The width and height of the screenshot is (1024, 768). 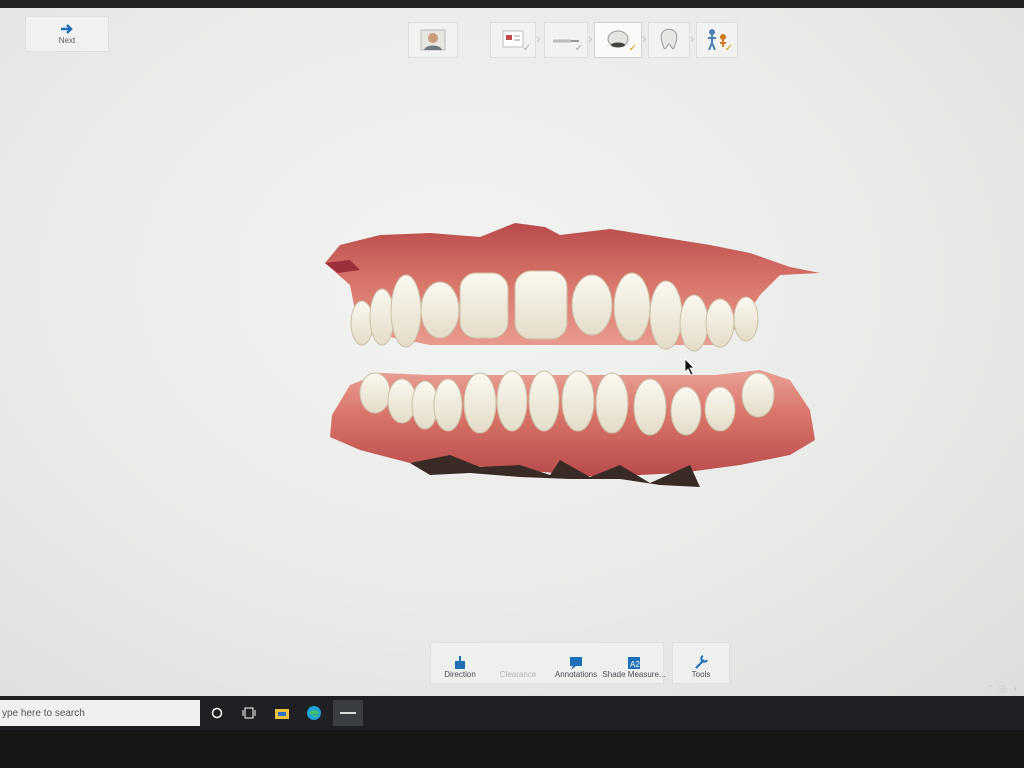 I want to click on taskbar-search-input: ype here to search, so click(x=100, y=713).